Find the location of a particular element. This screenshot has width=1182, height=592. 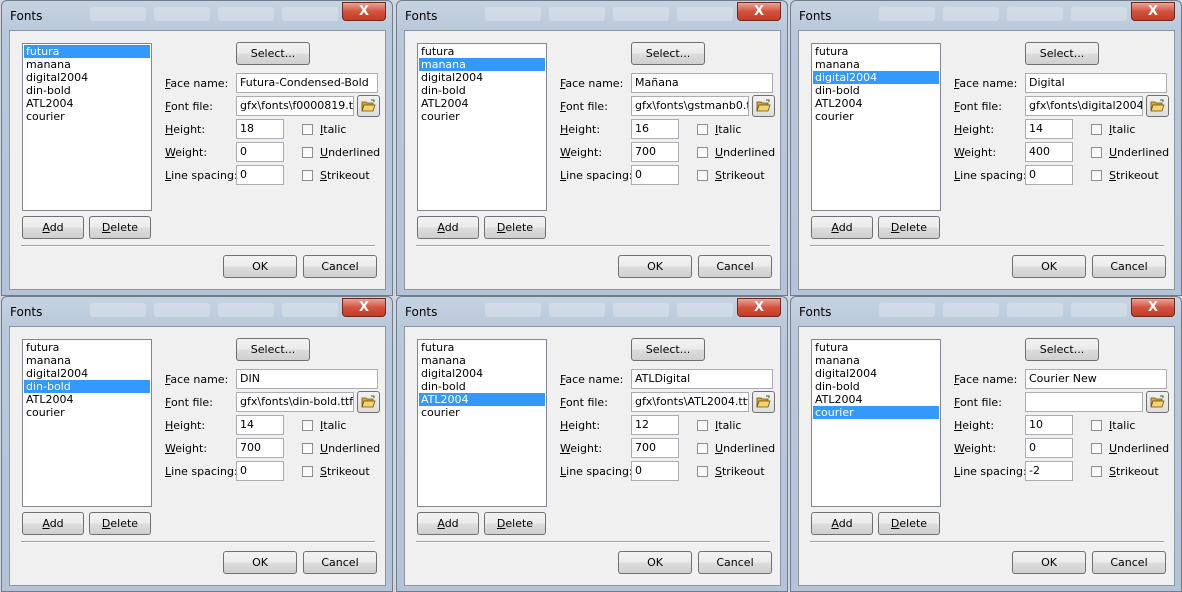

font-file-input: gfx\fonts\din-bold.ttf is located at coordinates (295, 402).